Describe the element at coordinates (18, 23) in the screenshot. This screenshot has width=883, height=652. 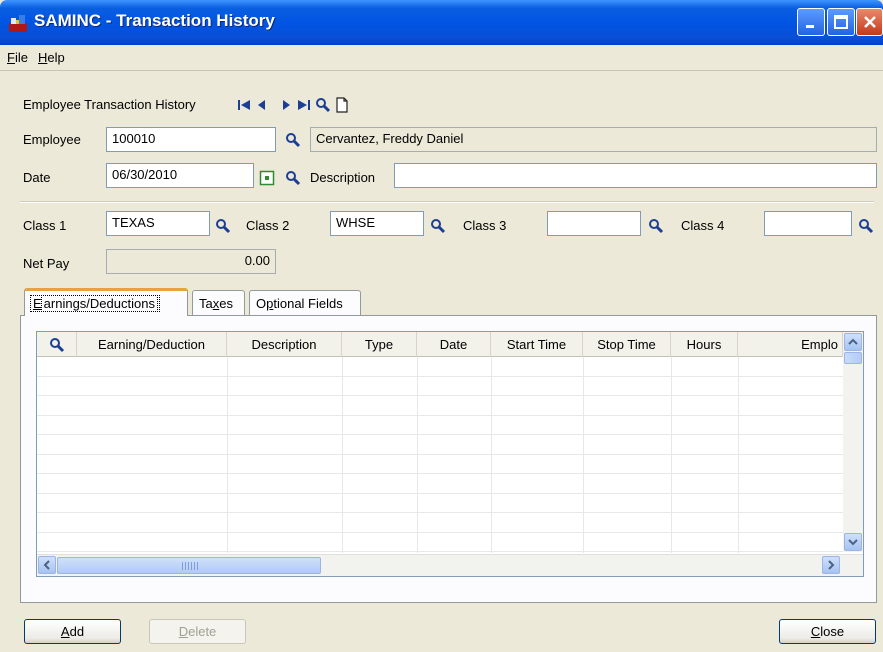
I see `app-icon` at that location.